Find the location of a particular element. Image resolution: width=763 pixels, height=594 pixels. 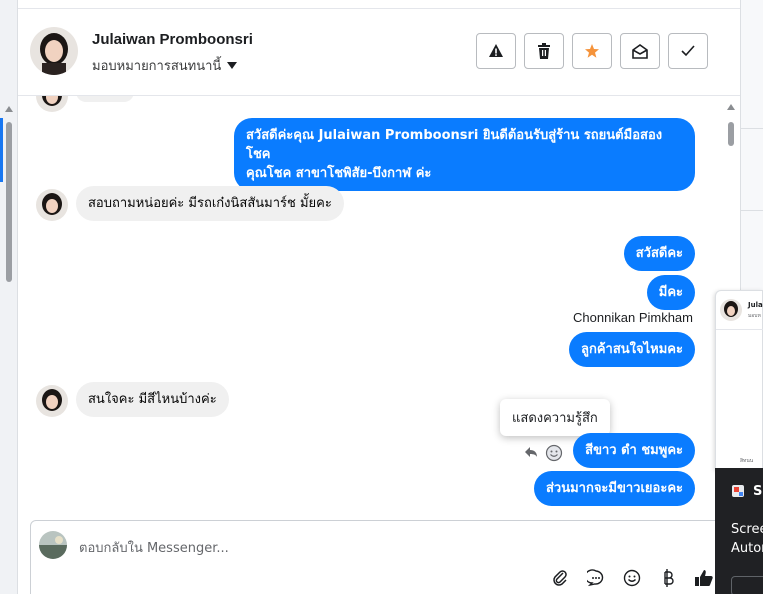

active-indicator is located at coordinates (1, 150).